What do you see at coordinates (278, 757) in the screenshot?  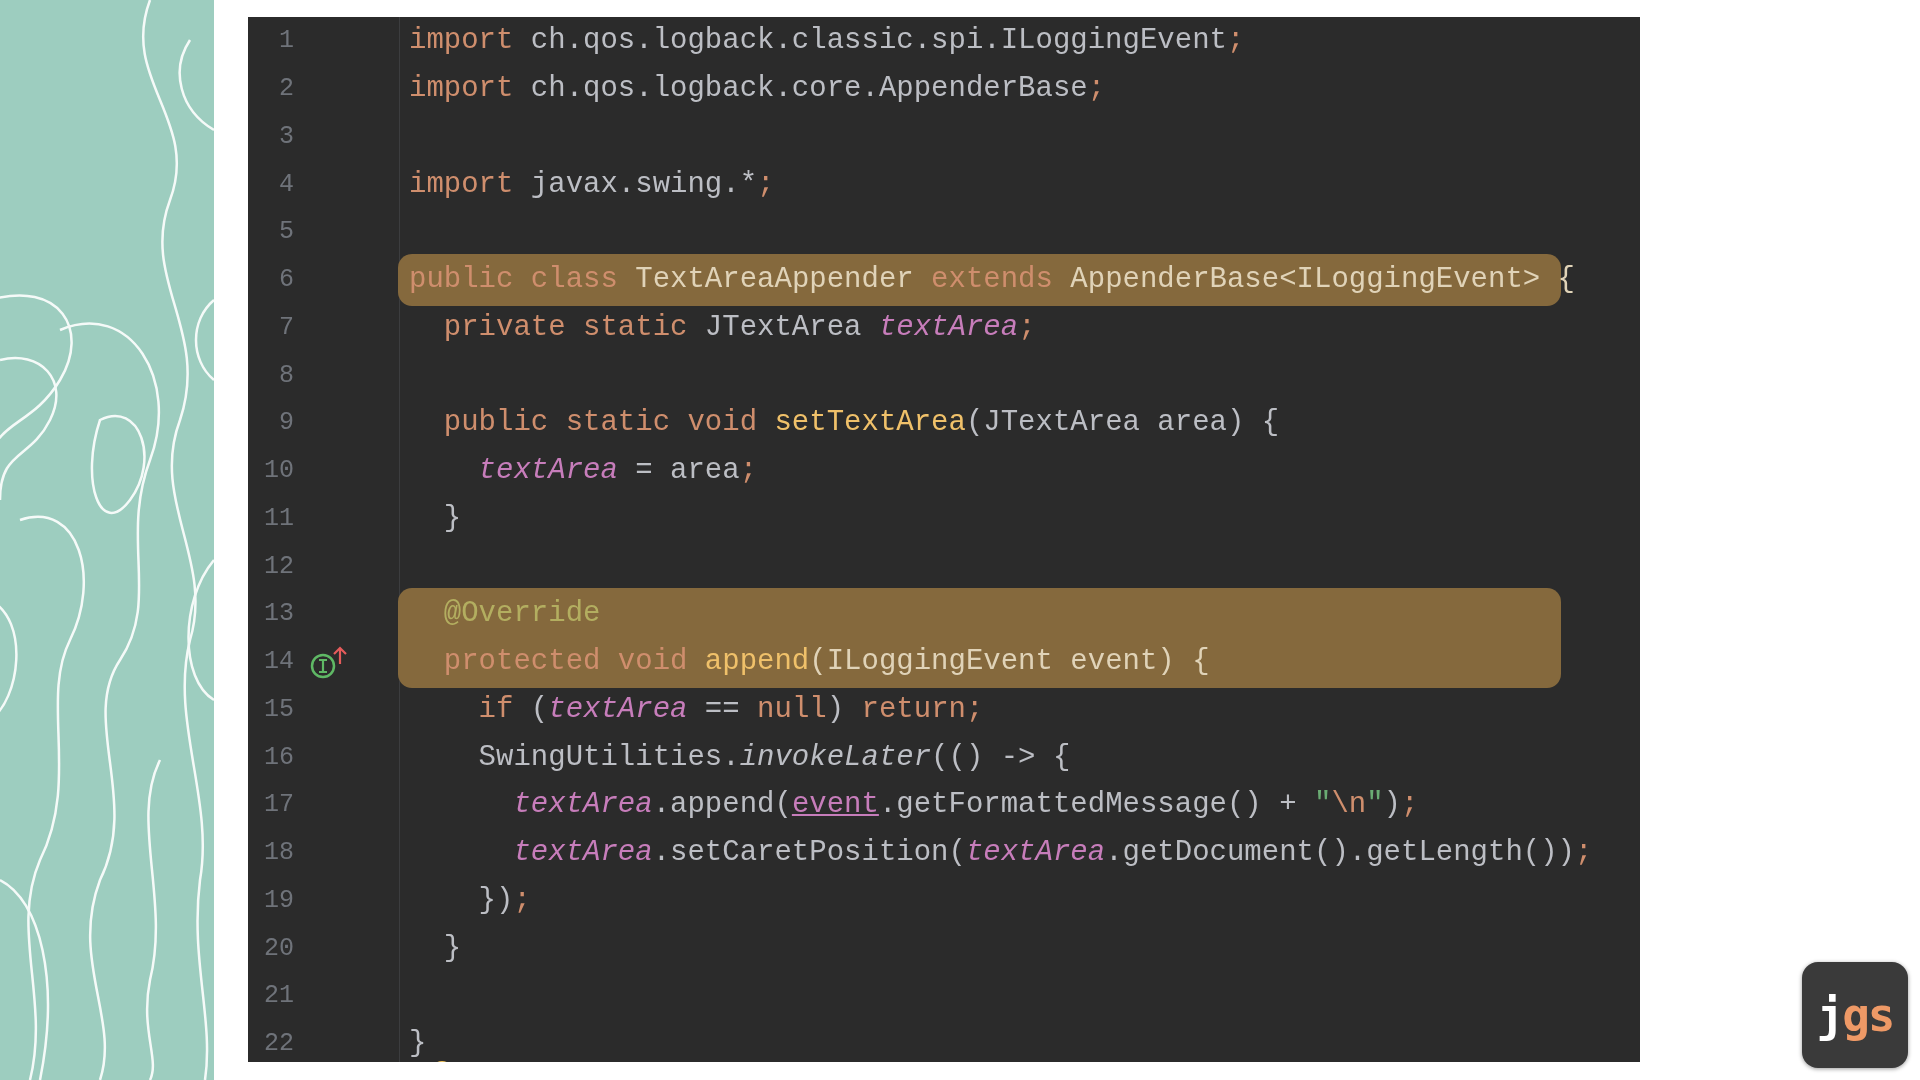 I see `line-number: 16` at bounding box center [278, 757].